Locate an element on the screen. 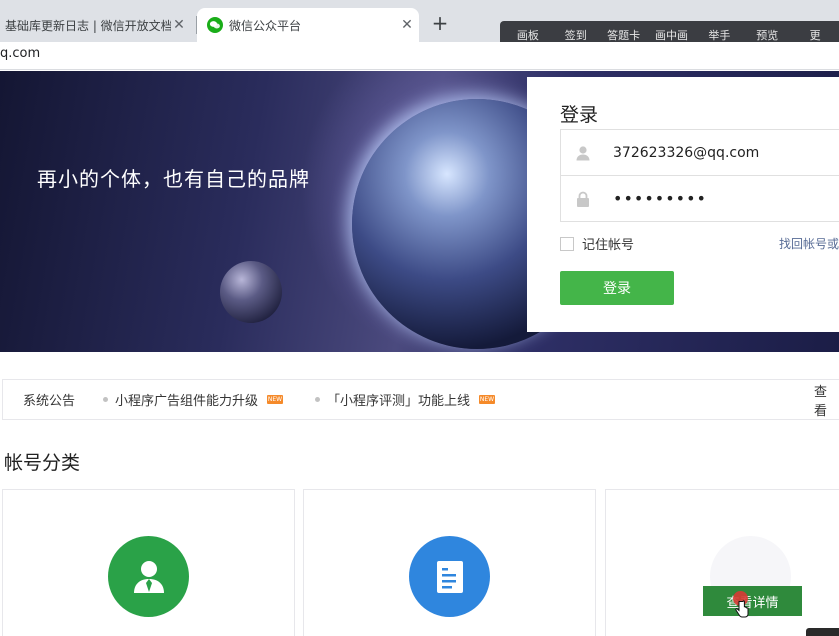 The width and height of the screenshot is (839, 636). system-notice-bar: 系统公告 小程序广告组件能力升级 NEW 「小程序评测」功能上线 NEW 查看 is located at coordinates (420, 399).